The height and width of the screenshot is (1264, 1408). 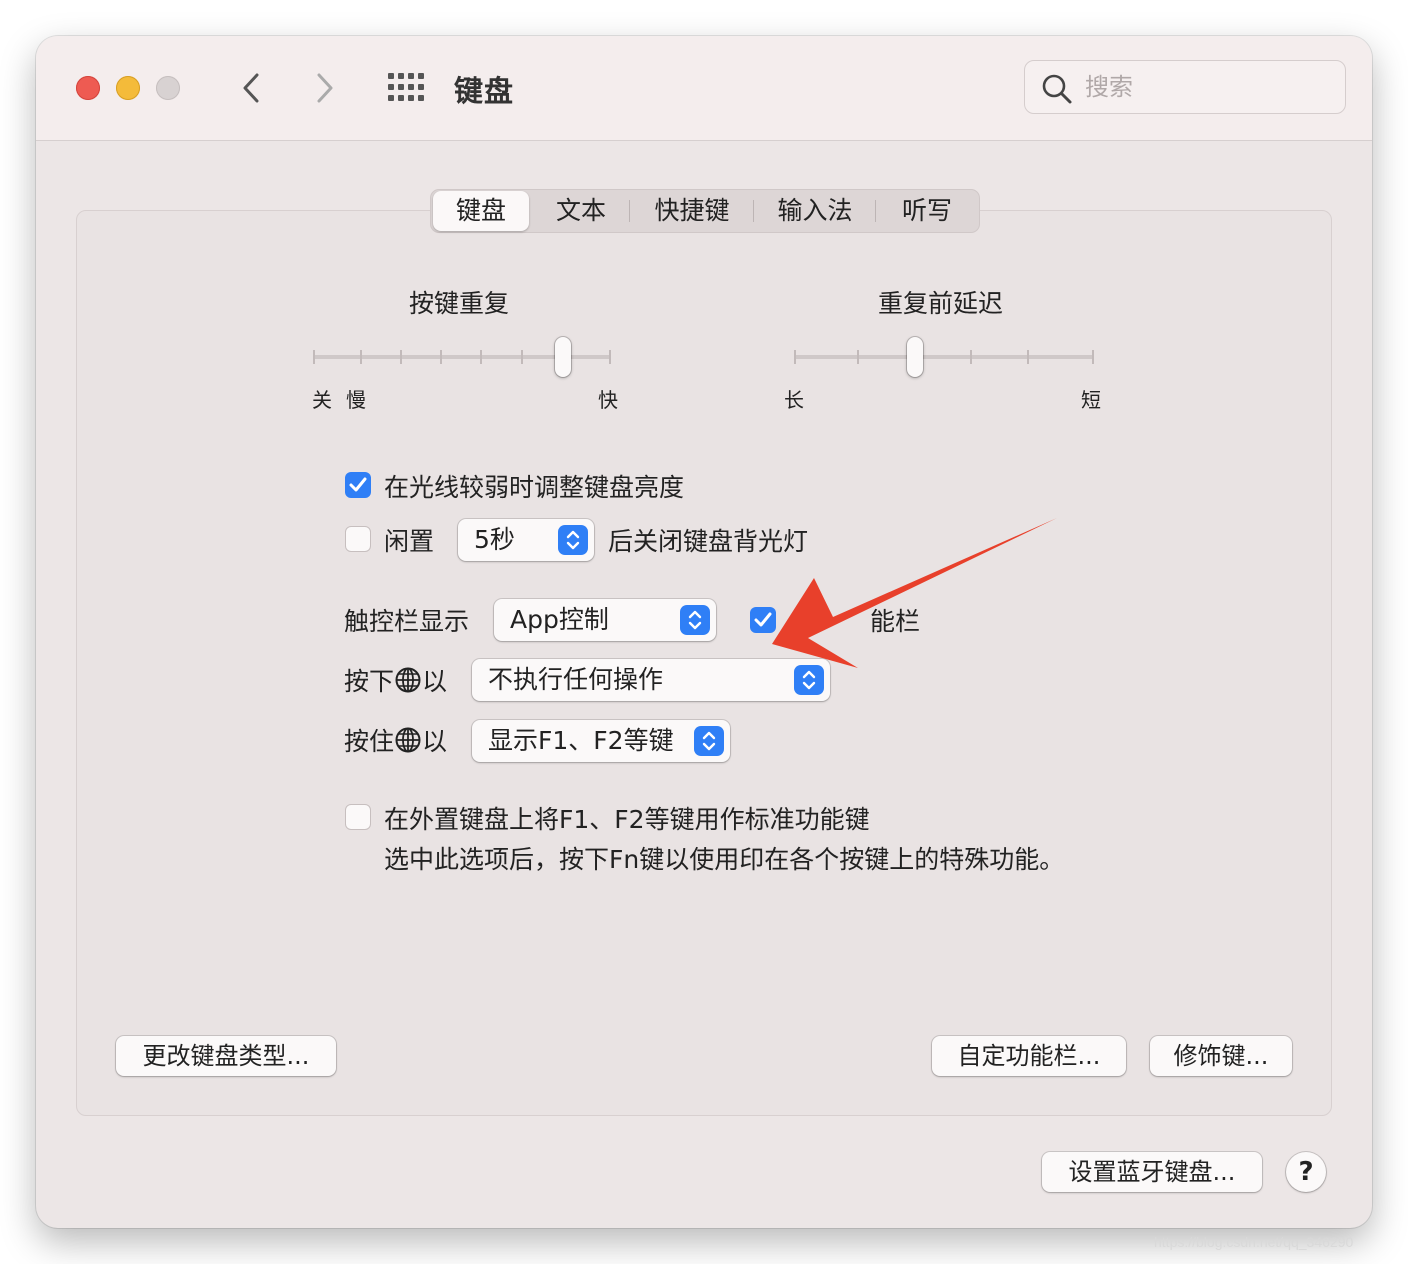 I want to click on hold-globe-suffix: 以, so click(x=435, y=741).